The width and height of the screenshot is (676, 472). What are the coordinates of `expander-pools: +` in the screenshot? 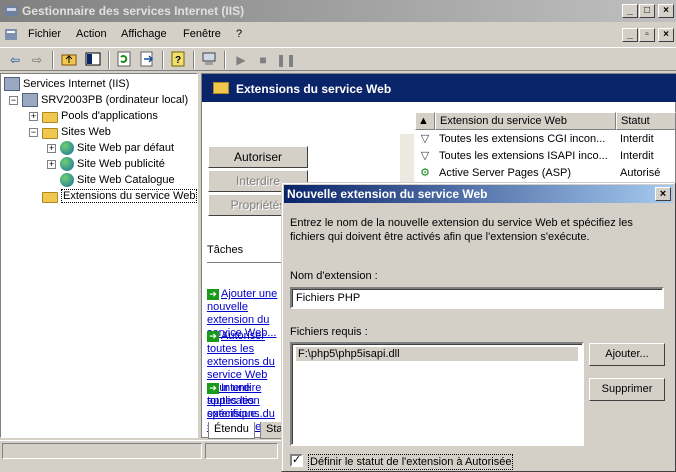 It's located at (33, 116).